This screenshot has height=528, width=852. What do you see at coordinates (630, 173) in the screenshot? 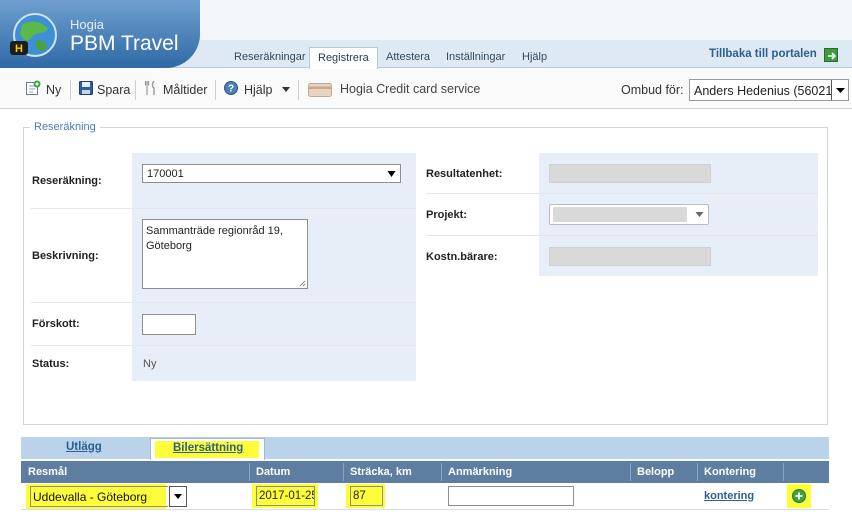
I see `result-unit-field` at bounding box center [630, 173].